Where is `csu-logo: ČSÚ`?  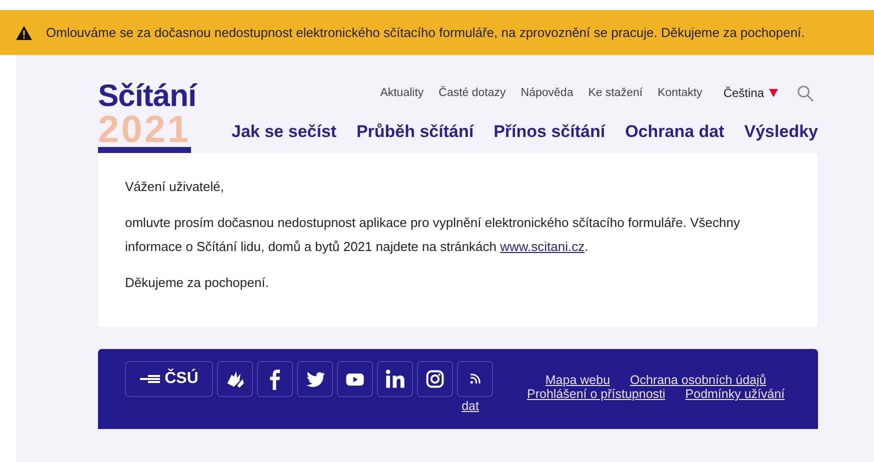 csu-logo: ČSÚ is located at coordinates (169, 379).